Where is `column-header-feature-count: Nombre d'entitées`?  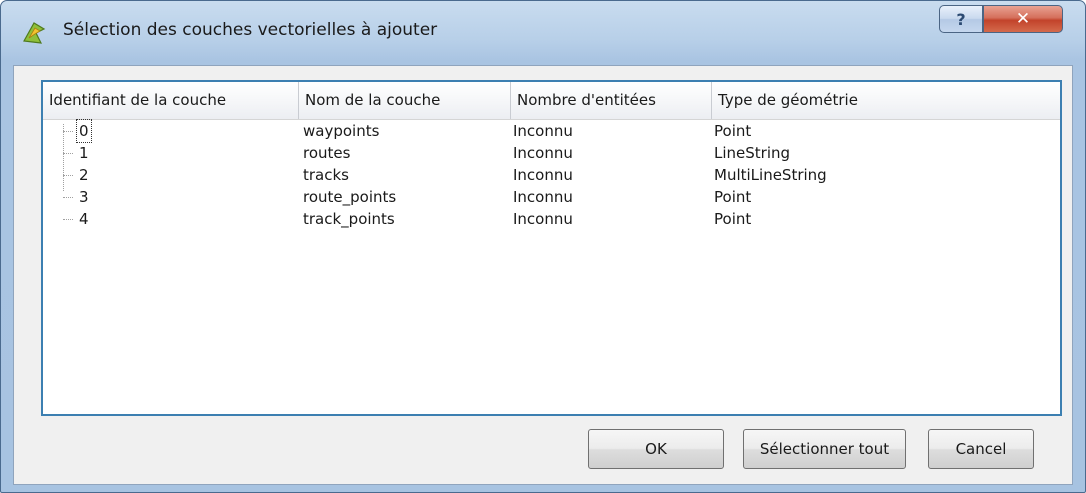
column-header-feature-count: Nombre d'entitées is located at coordinates (611, 100).